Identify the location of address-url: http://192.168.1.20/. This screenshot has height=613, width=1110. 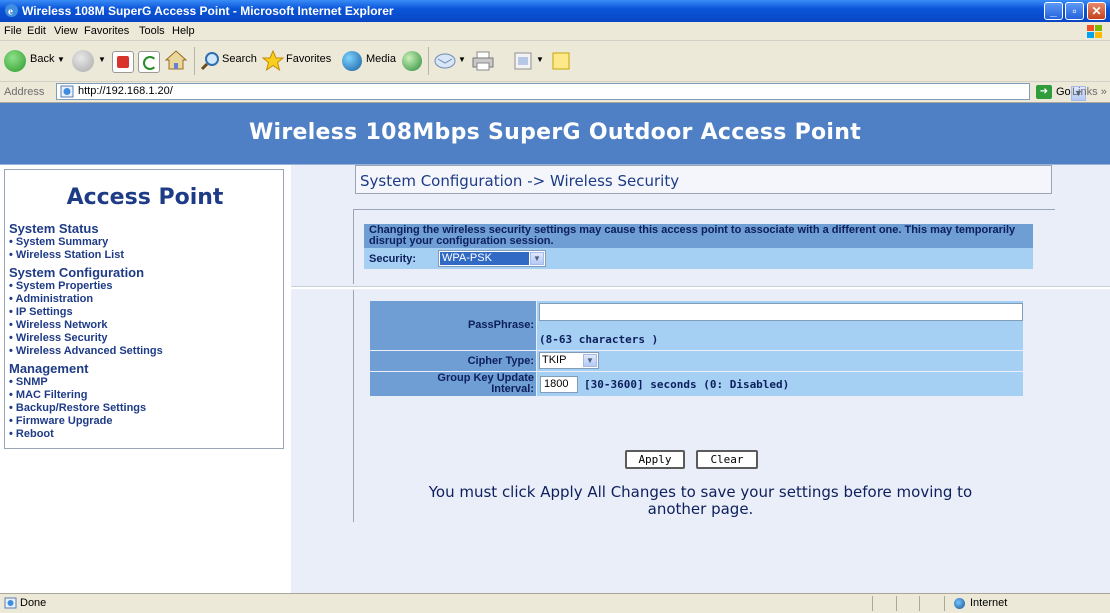
(125, 91).